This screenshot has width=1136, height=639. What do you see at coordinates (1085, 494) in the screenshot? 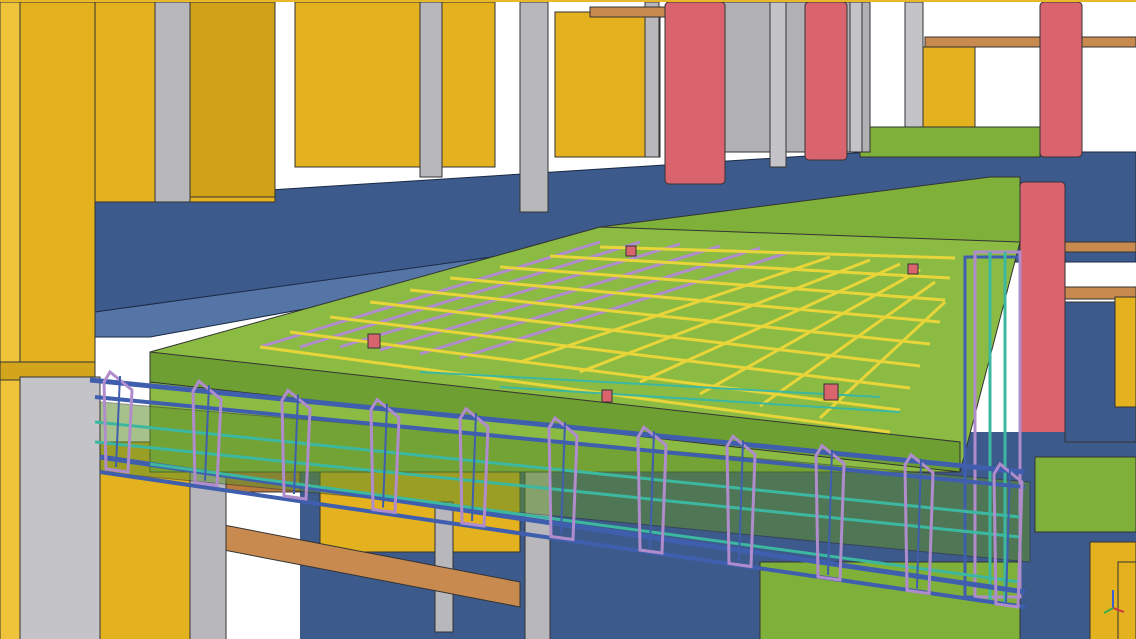
I see `right-green-panel` at bounding box center [1085, 494].